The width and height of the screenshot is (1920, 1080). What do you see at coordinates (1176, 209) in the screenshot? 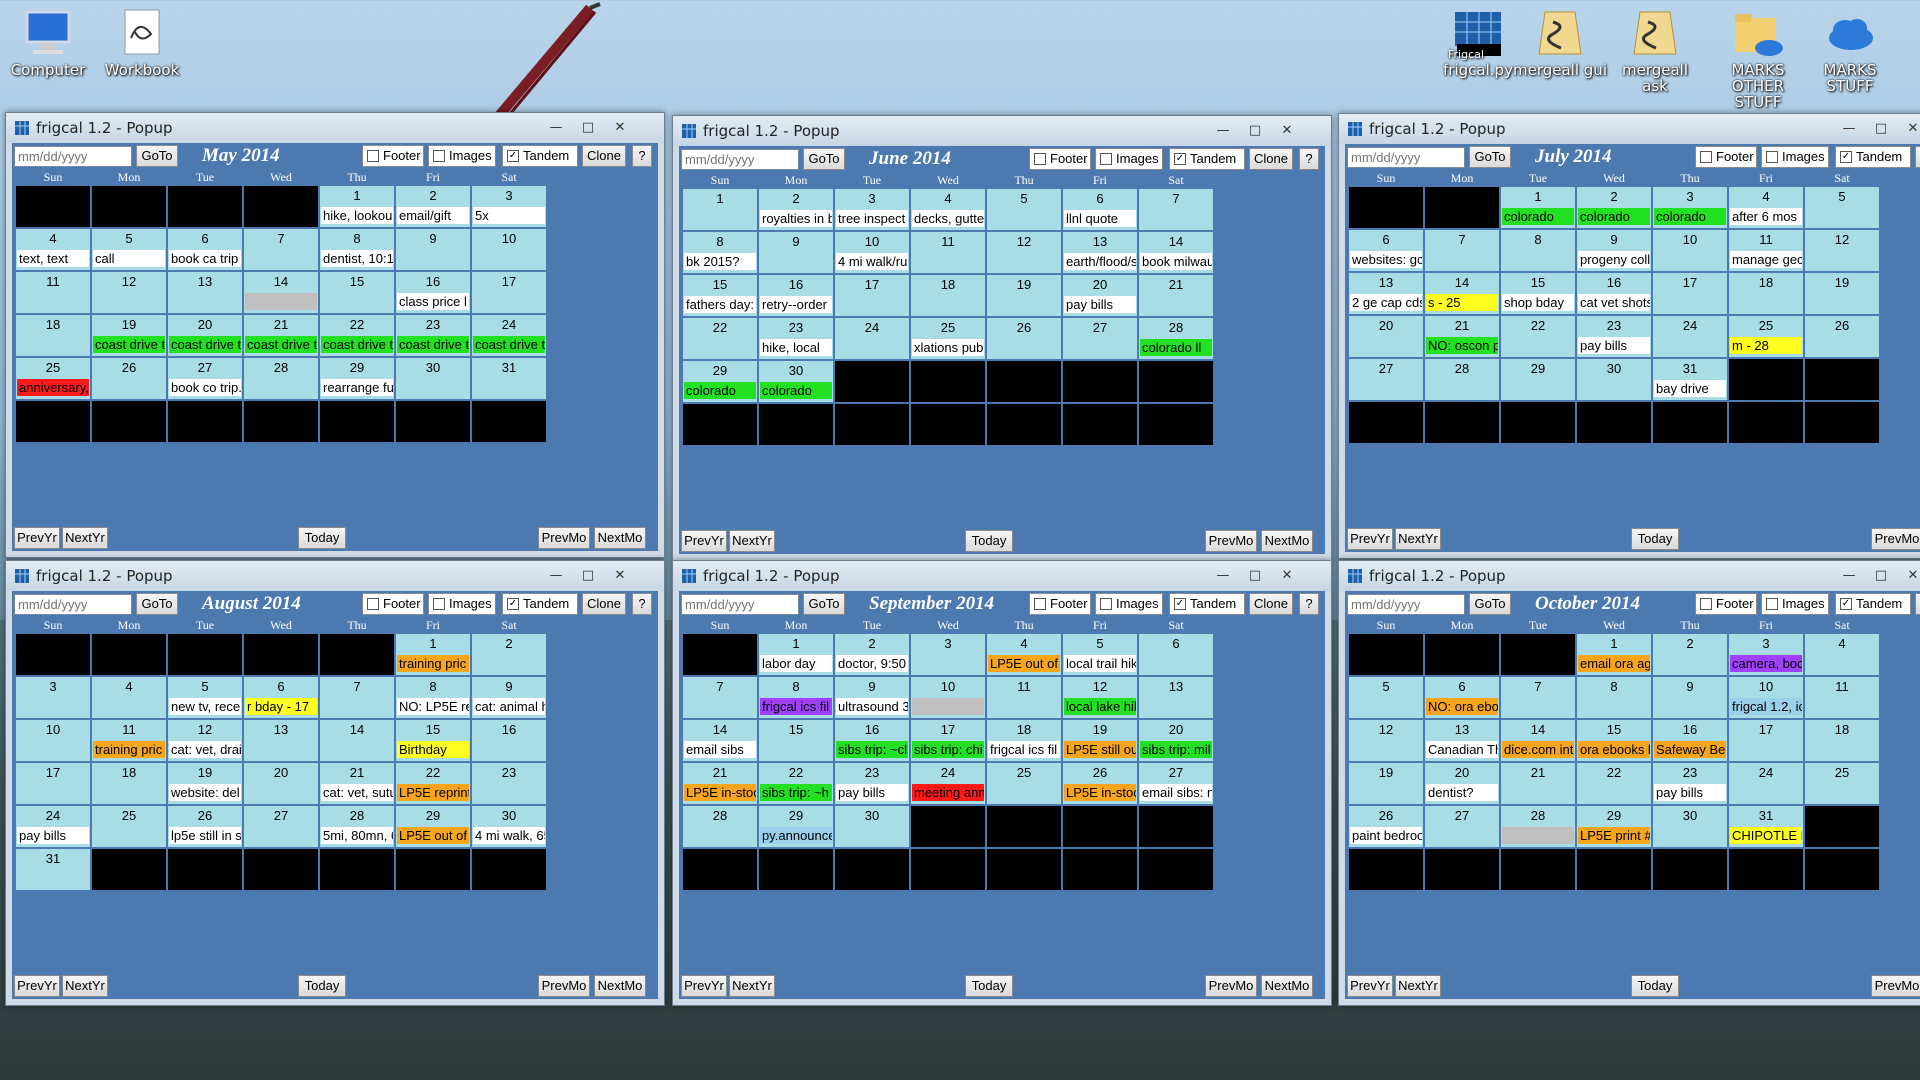
I see `day-cell: 7` at bounding box center [1176, 209].